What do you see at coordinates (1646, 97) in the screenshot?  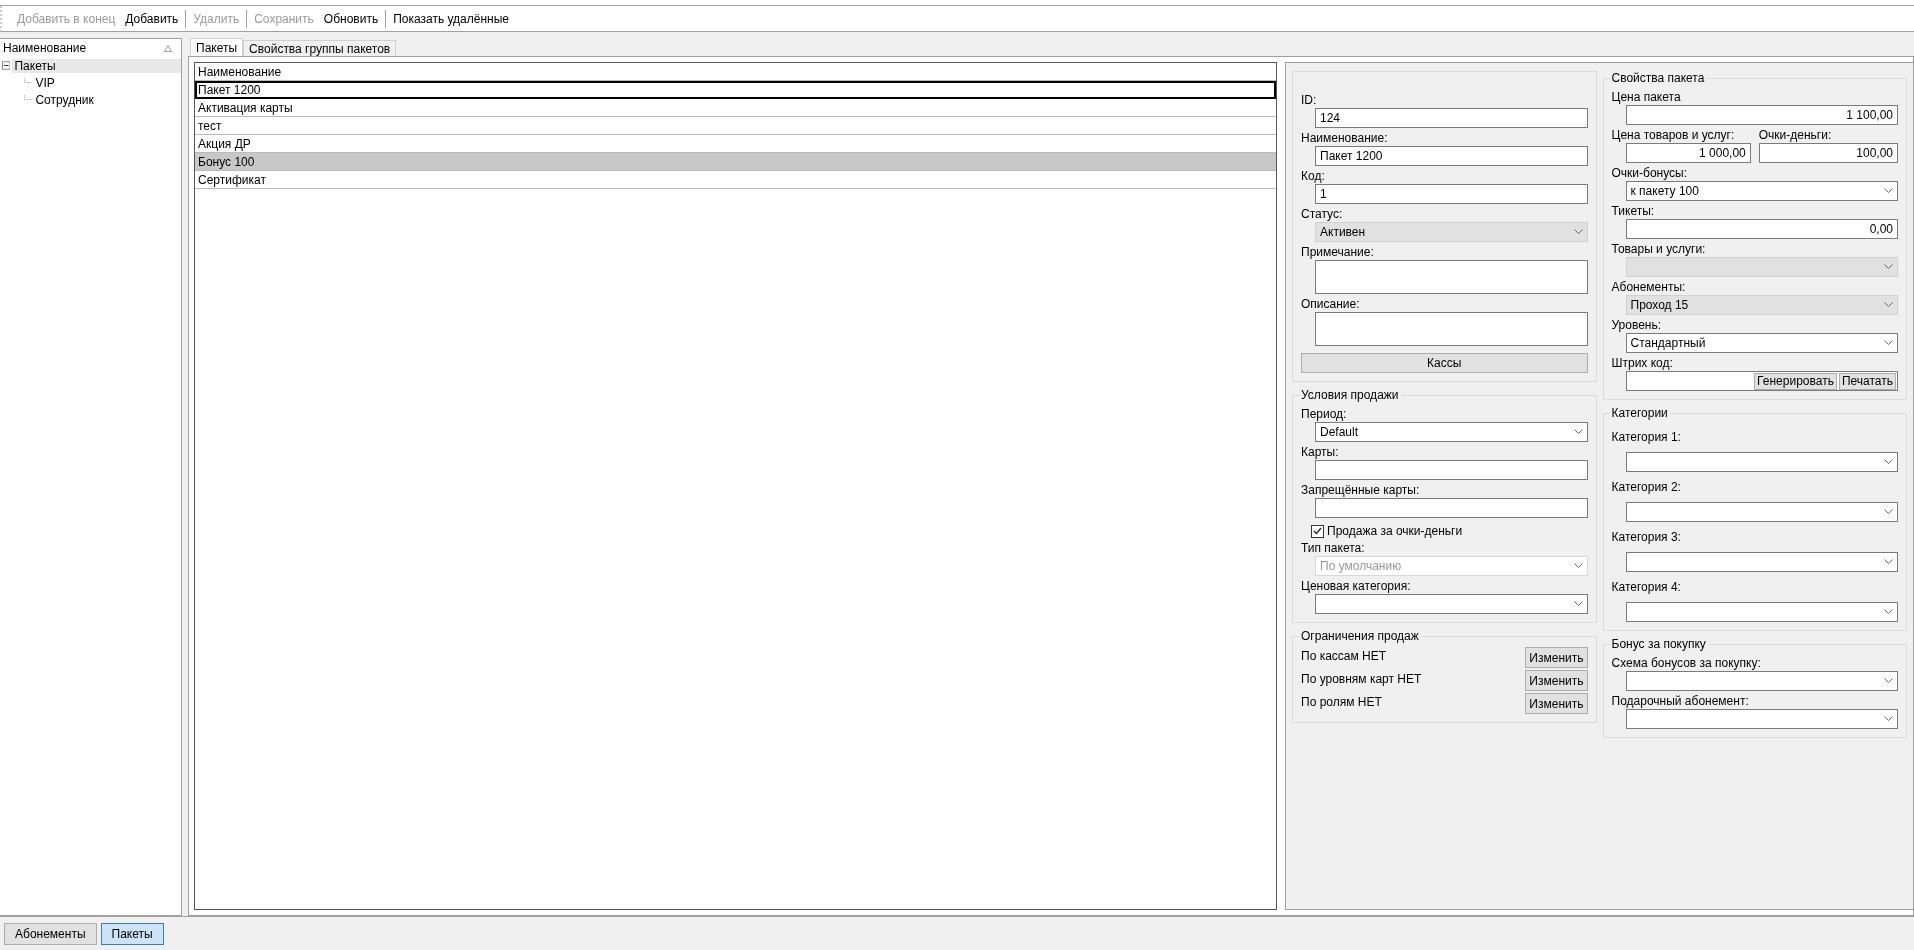 I see `field-label: Цена пакета` at bounding box center [1646, 97].